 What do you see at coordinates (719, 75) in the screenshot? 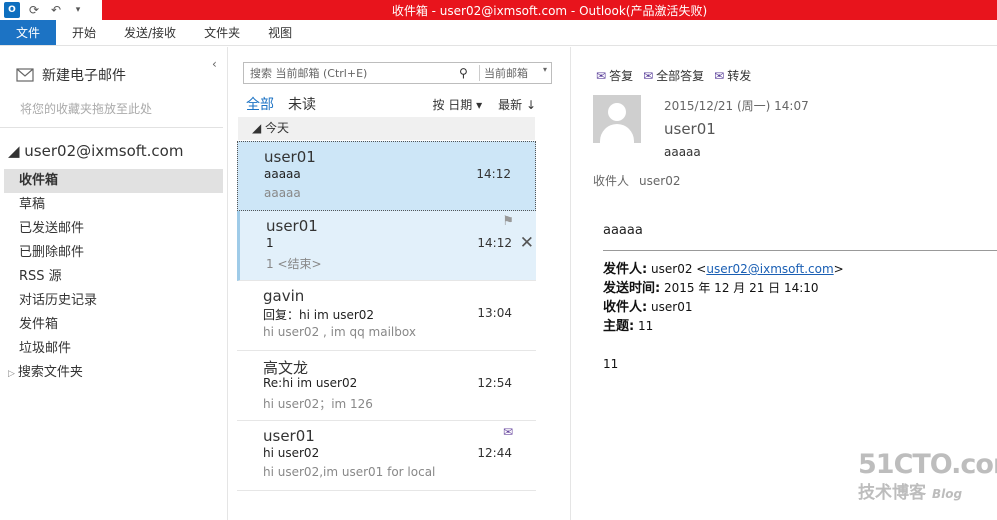
I see `forward-icon: ✉` at bounding box center [719, 75].